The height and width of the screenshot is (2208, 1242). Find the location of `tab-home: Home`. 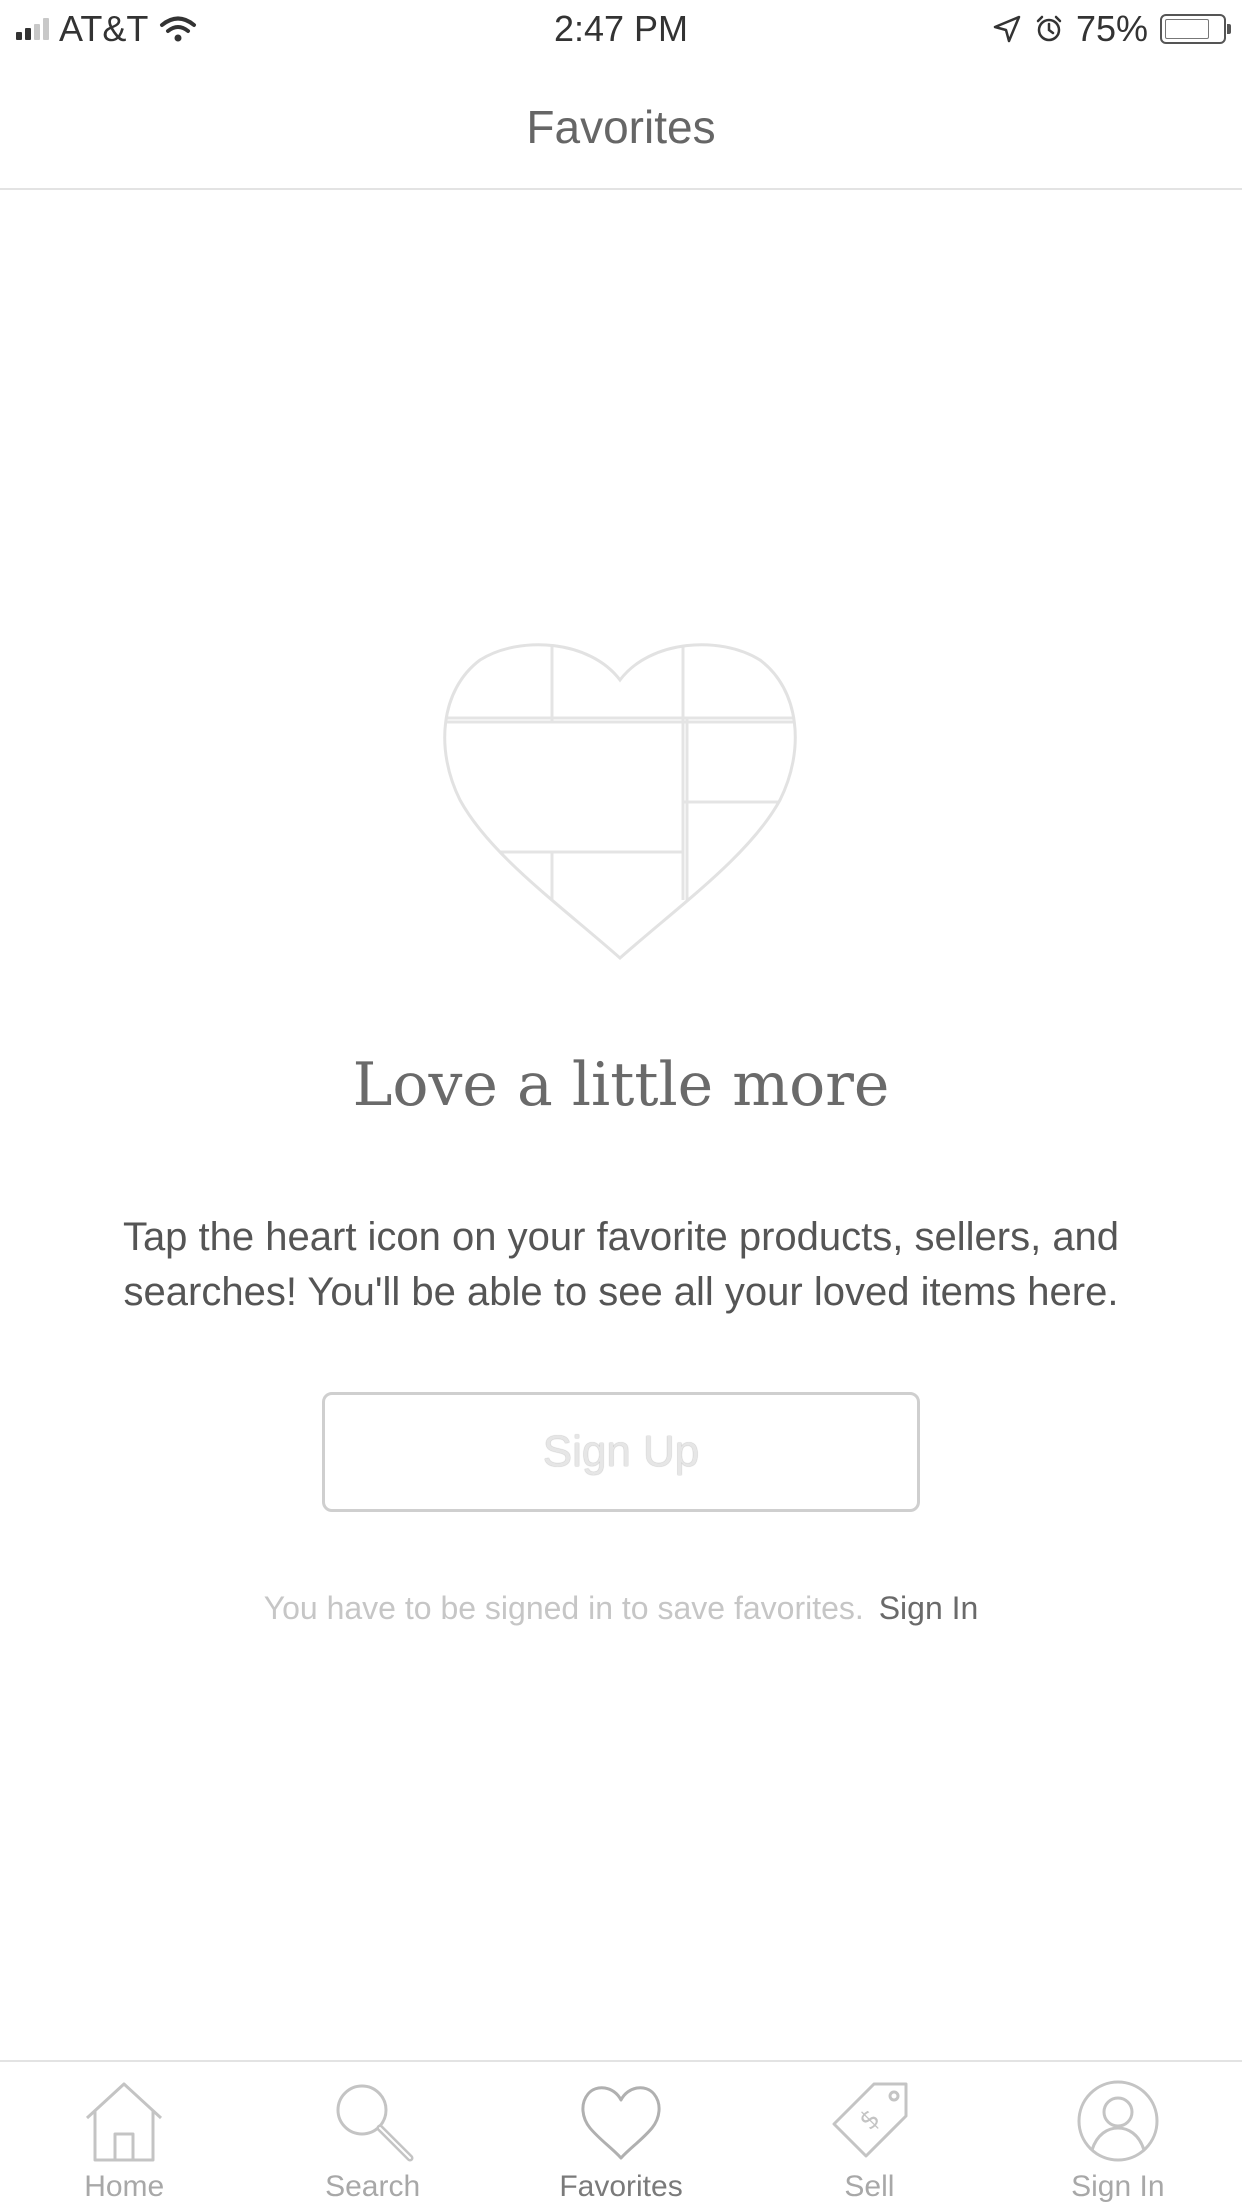

tab-home: Home is located at coordinates (124, 2135).